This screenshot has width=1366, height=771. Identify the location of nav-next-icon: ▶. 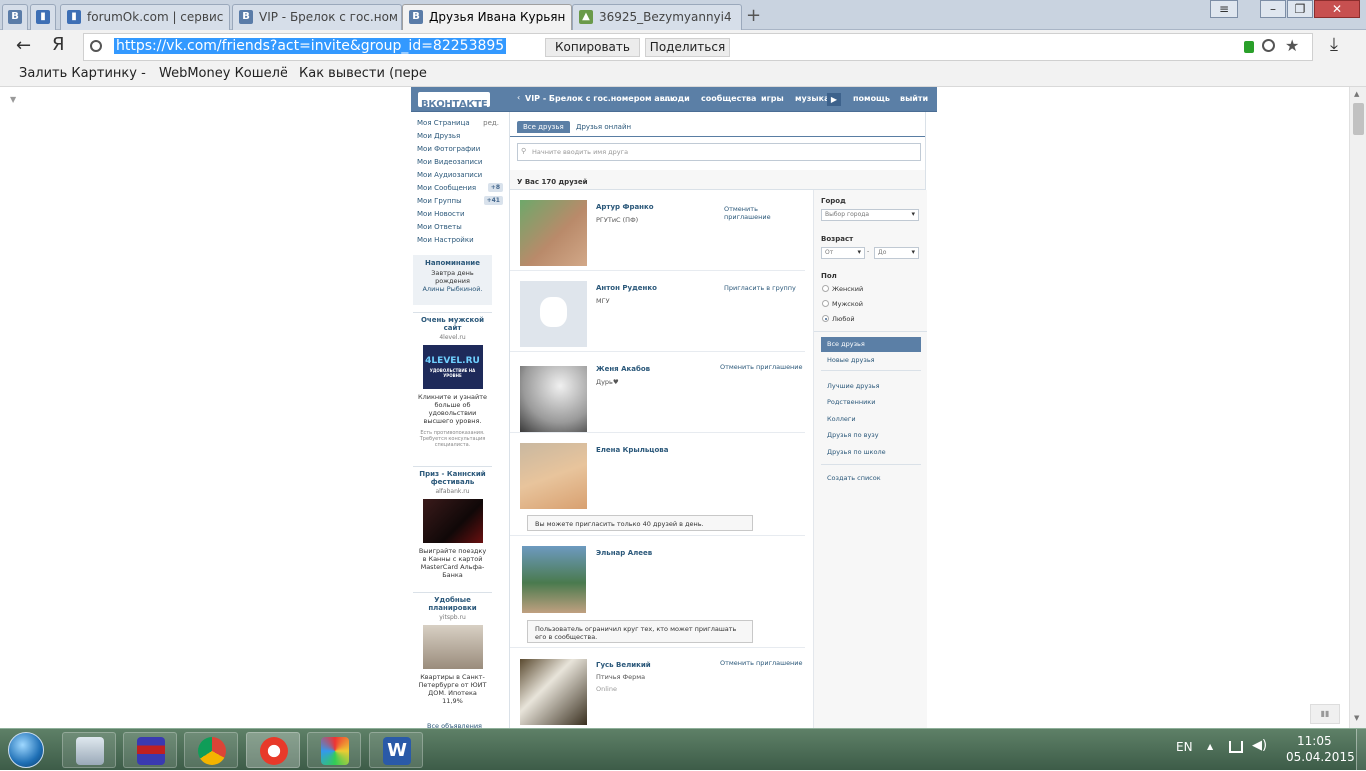
(834, 99).